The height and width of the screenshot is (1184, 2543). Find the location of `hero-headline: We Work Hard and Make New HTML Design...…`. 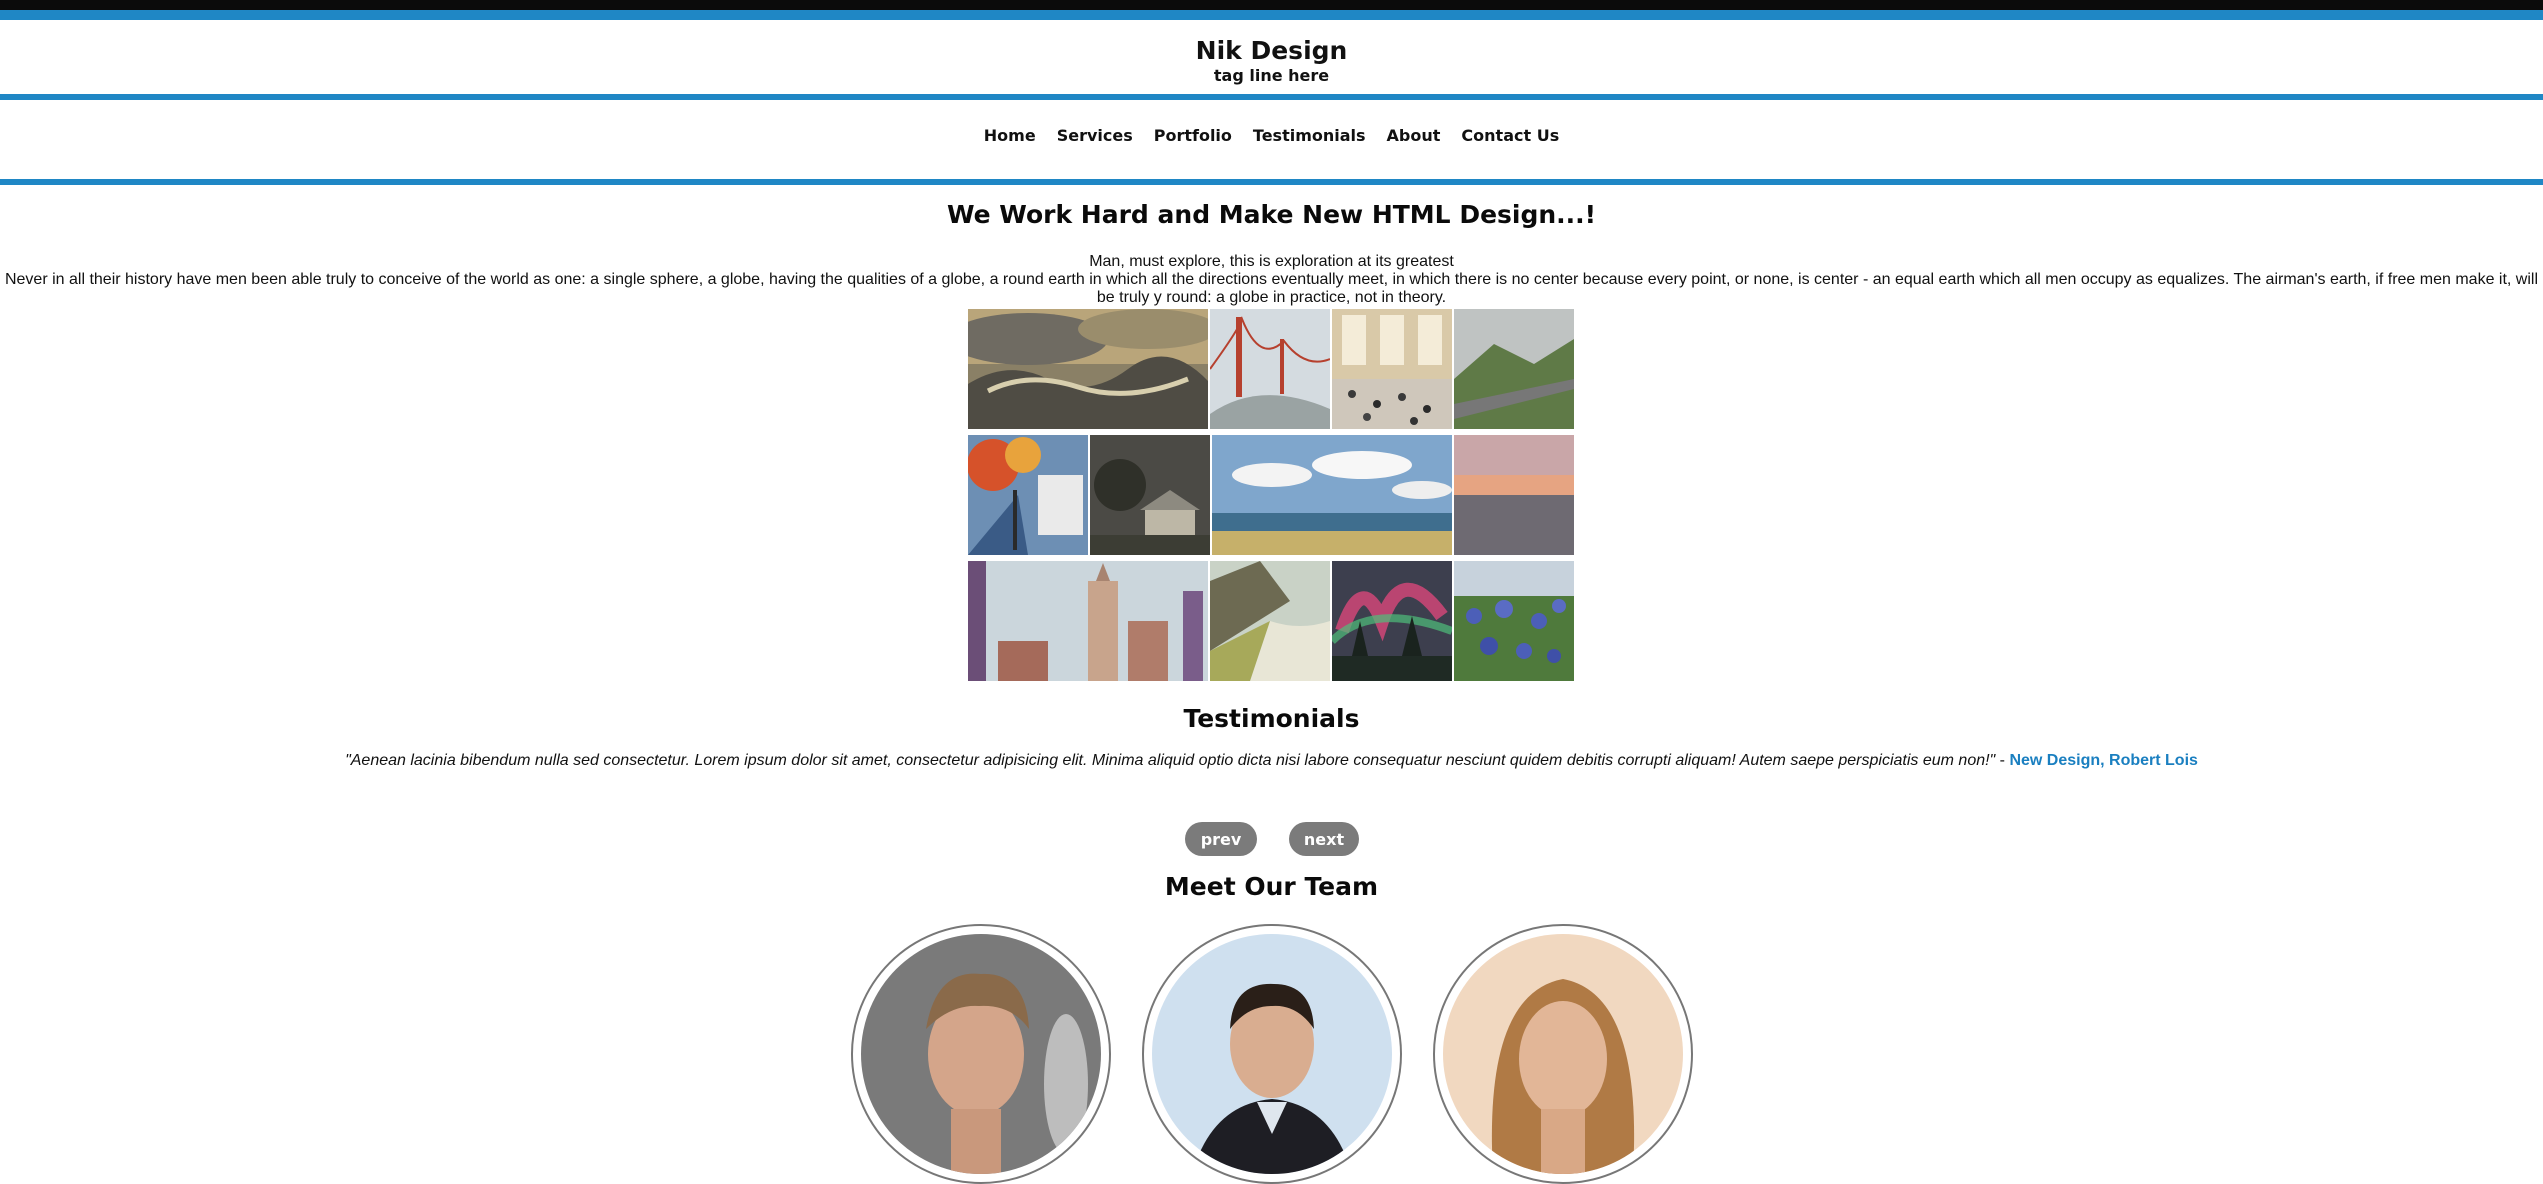

hero-headline: We Work Hard and Make New HTML Design...… is located at coordinates (1271, 214).